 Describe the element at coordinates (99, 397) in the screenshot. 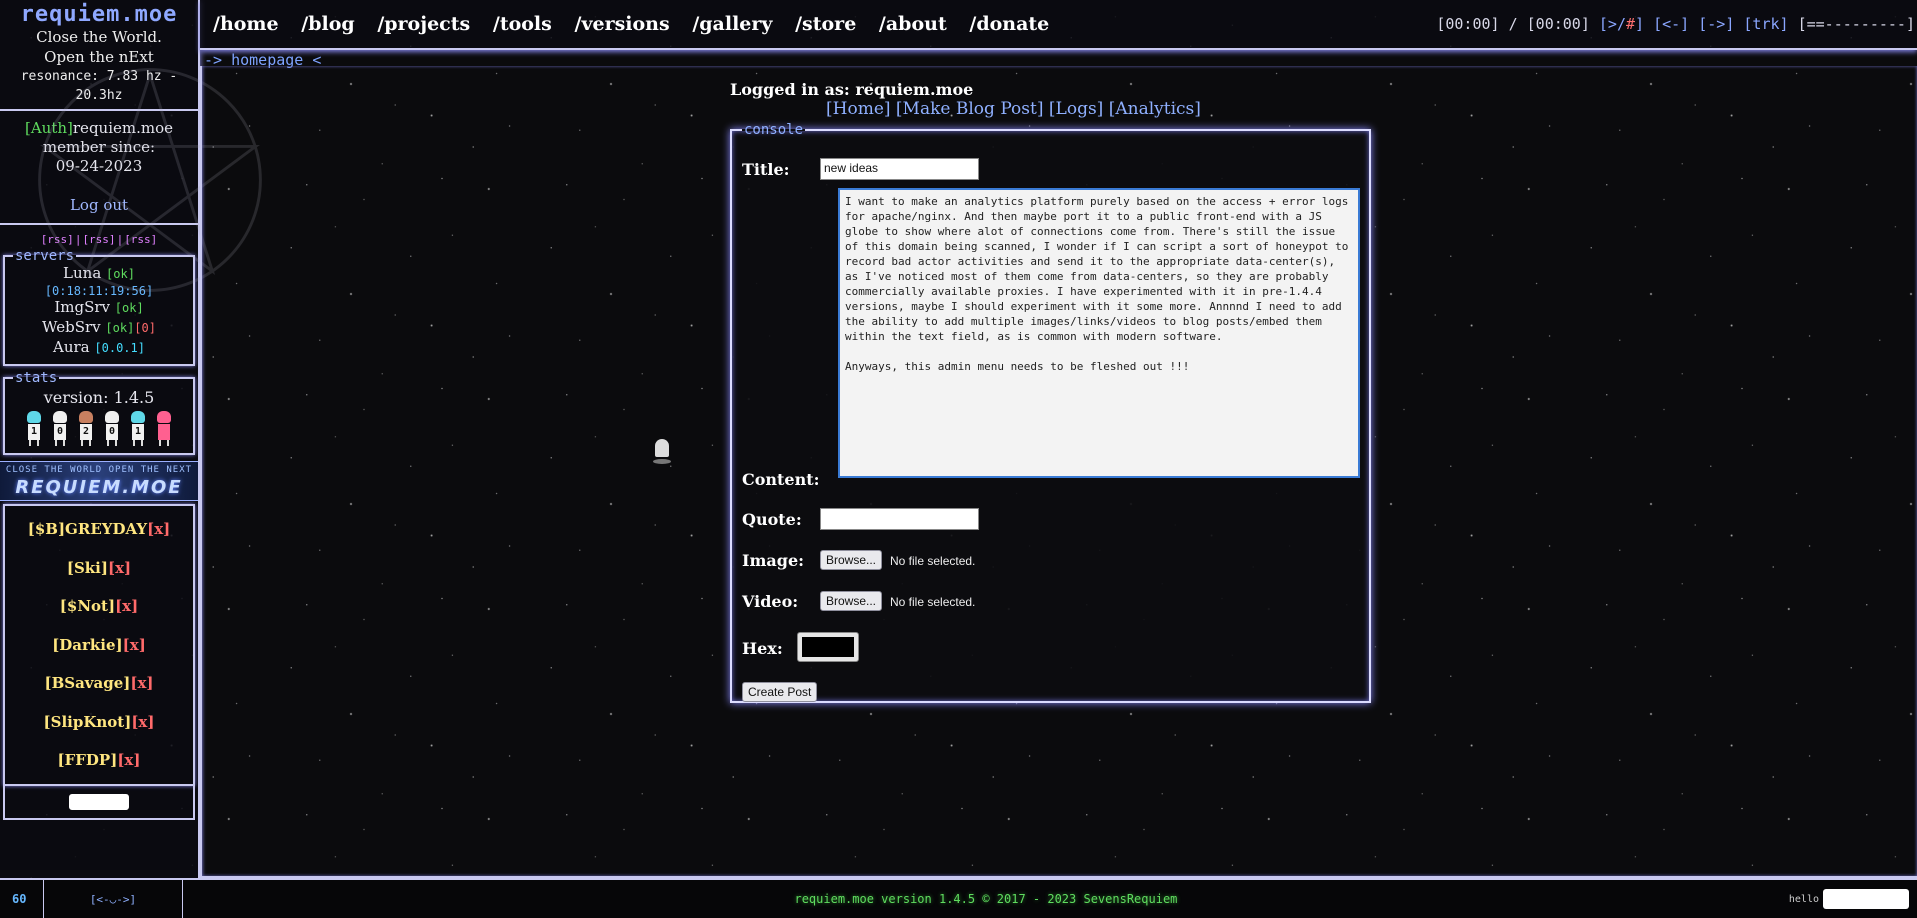

I see `version-label: version: 1.4.5` at that location.